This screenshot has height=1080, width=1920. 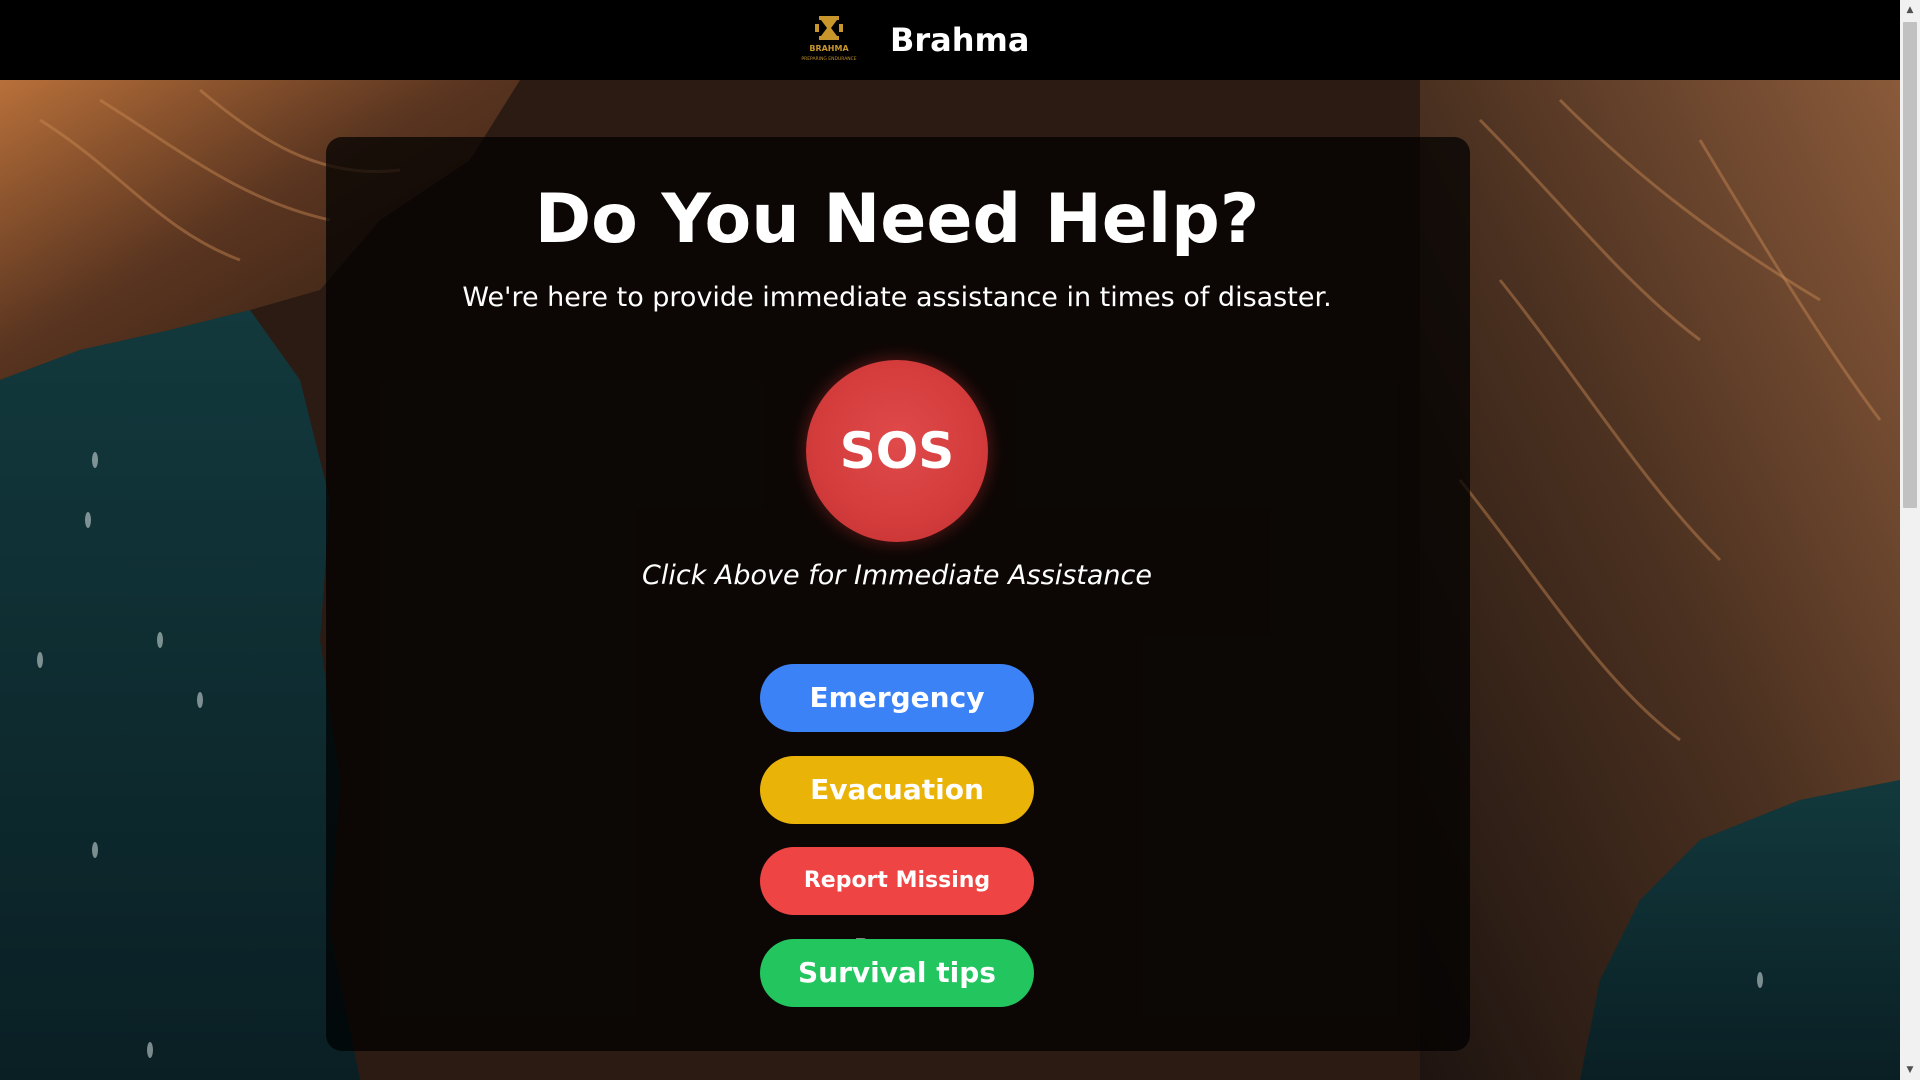 What do you see at coordinates (897, 904) in the screenshot?
I see `report-missing-person-button: Report Missing Person` at bounding box center [897, 904].